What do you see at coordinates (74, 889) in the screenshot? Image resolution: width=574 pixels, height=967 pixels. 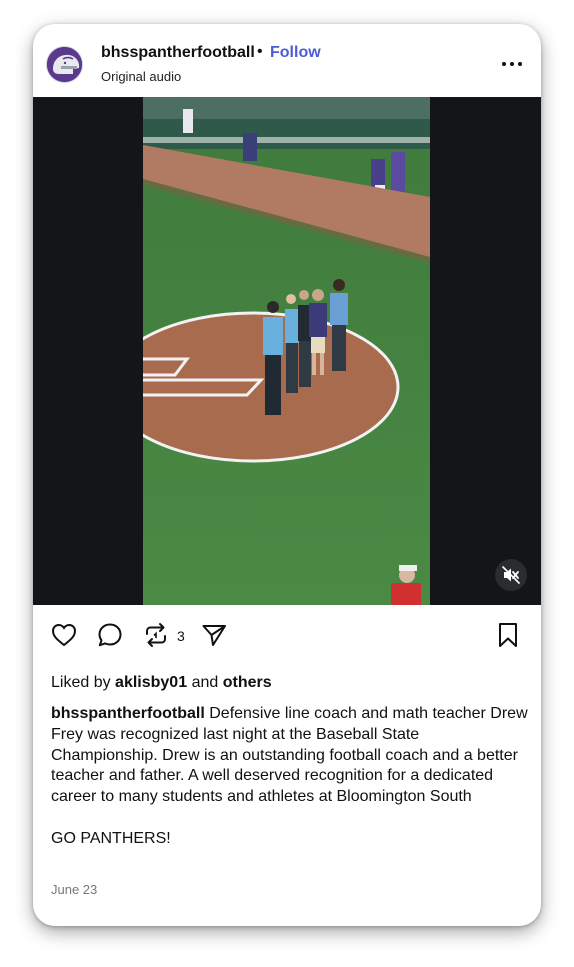 I see `post-date: June 23` at bounding box center [74, 889].